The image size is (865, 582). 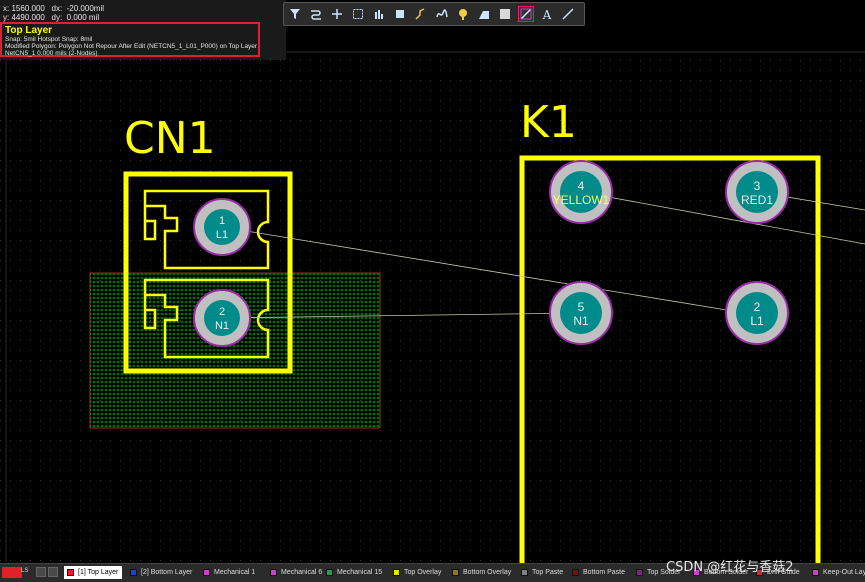 I want to click on layer-tab-label: Top Overlay, so click(x=423, y=572).